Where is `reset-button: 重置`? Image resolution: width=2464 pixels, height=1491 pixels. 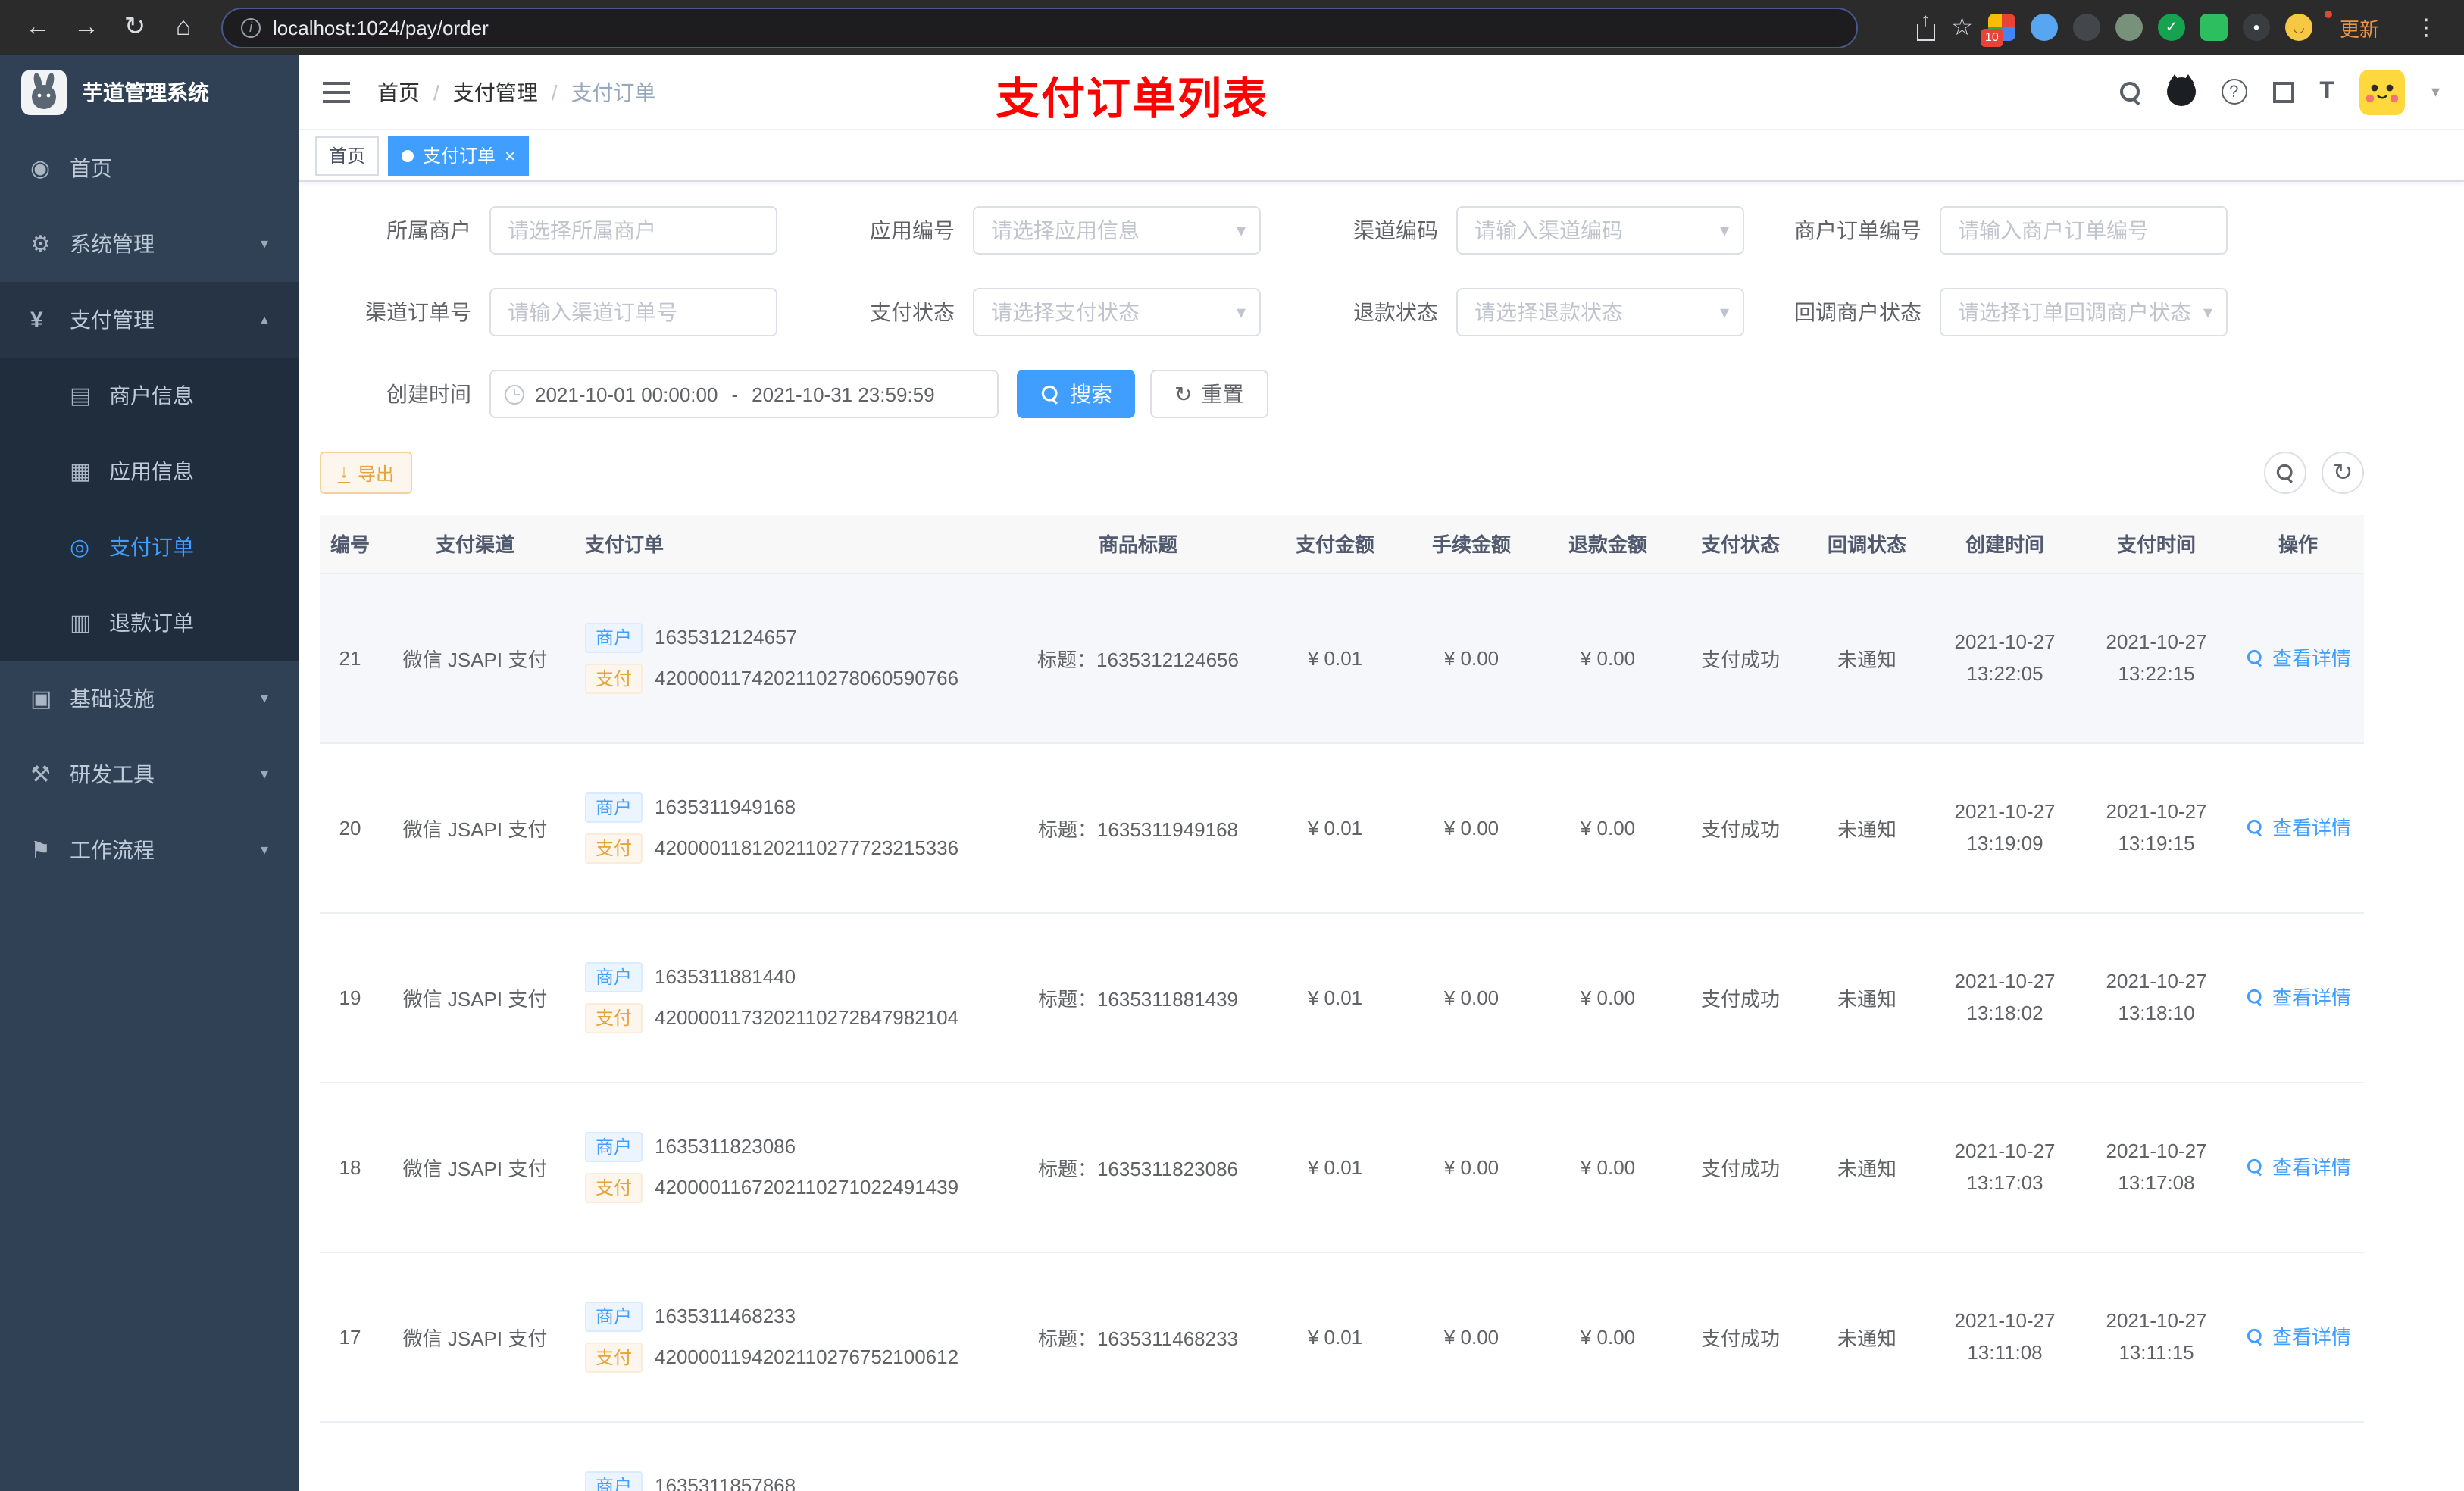 reset-button: 重置 is located at coordinates (1209, 394).